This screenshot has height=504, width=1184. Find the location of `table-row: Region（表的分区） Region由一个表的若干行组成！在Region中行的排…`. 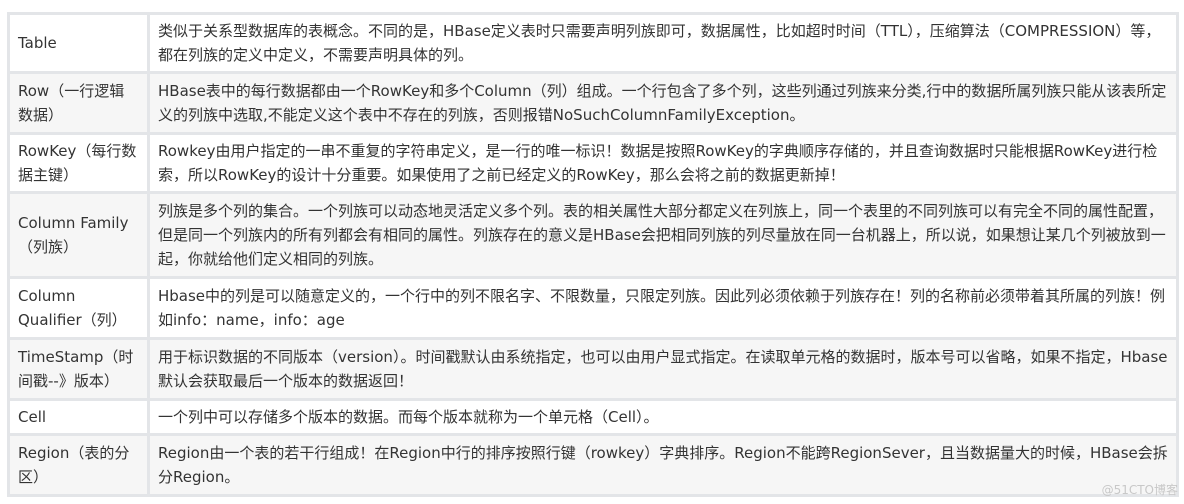

table-row: Region（表的分区） Region由一个表的若干行组成！在Region中行的排… is located at coordinates (593, 465).